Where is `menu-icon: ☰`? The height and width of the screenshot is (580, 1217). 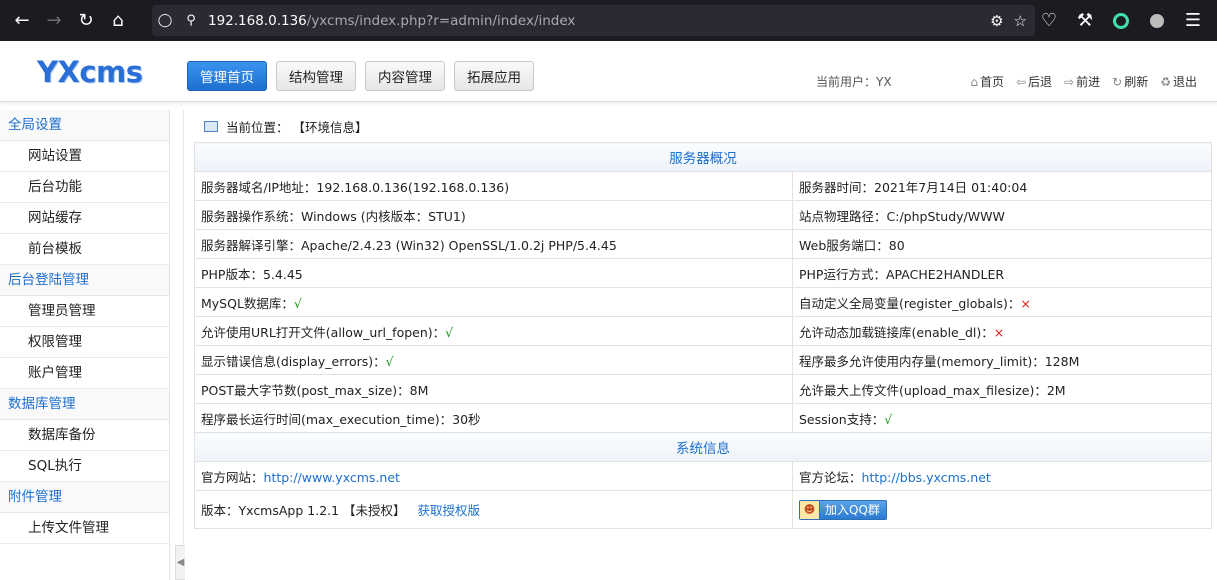
menu-icon: ☰ is located at coordinates (1193, 21).